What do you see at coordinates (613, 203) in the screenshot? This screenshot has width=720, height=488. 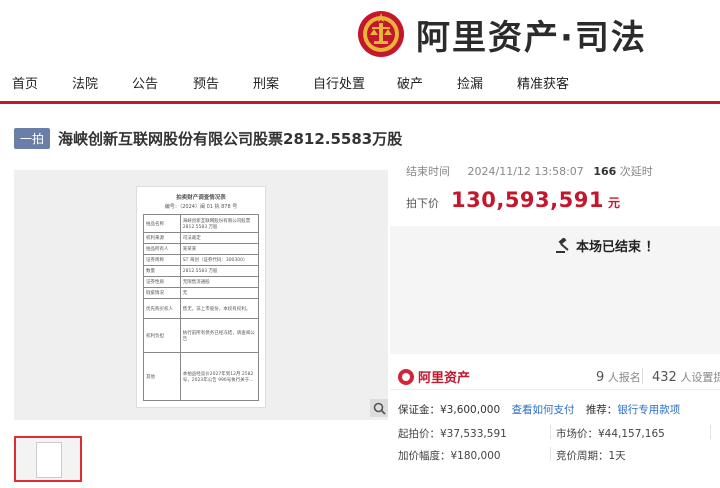 I see `price-unit: 元` at bounding box center [613, 203].